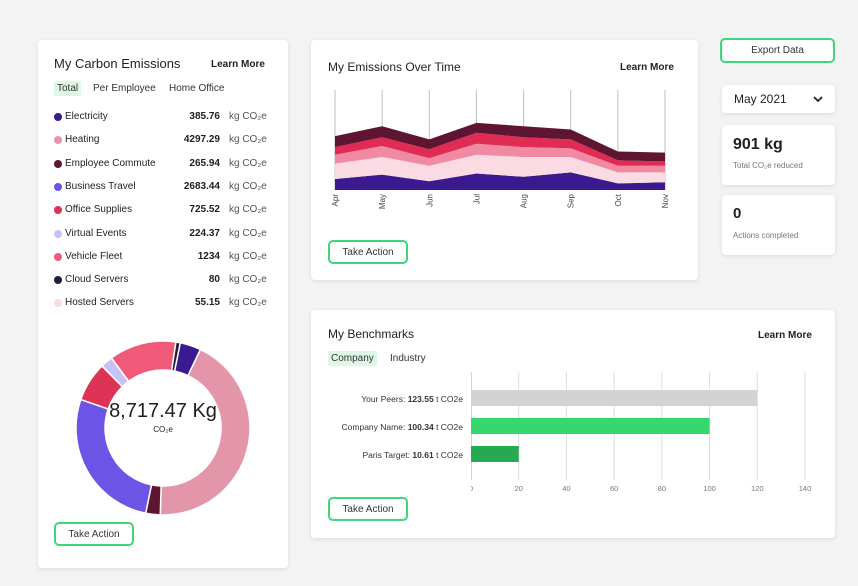 The image size is (858, 586). Describe the element at coordinates (214, 280) in the screenshot. I see `emission-value: 80` at that location.